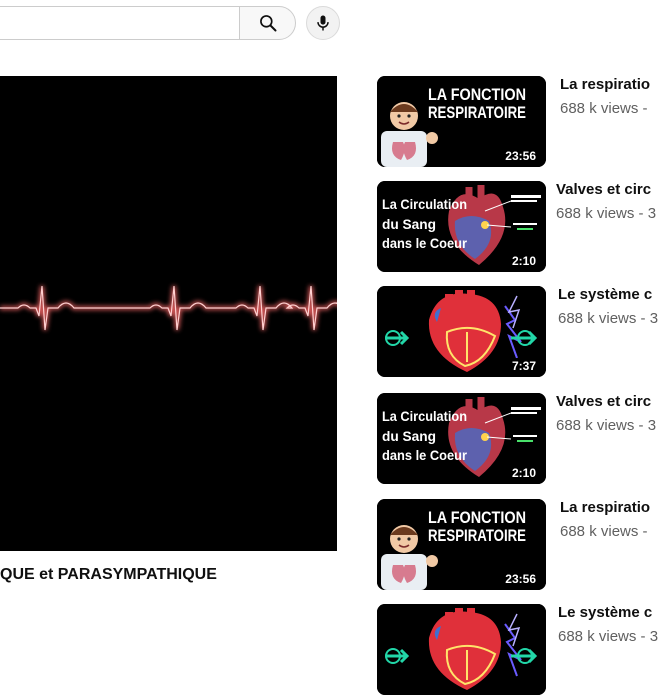 This screenshot has width=658, height=696. I want to click on video-thumbnail, so click(461, 649).